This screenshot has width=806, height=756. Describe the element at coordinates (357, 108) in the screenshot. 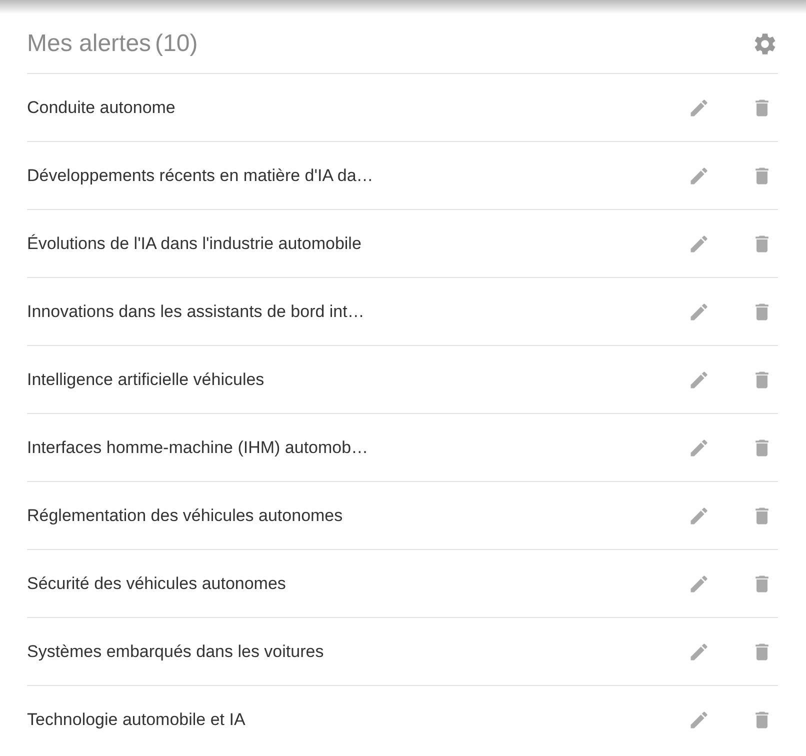

I see `alert-name: Conduite autonome` at that location.